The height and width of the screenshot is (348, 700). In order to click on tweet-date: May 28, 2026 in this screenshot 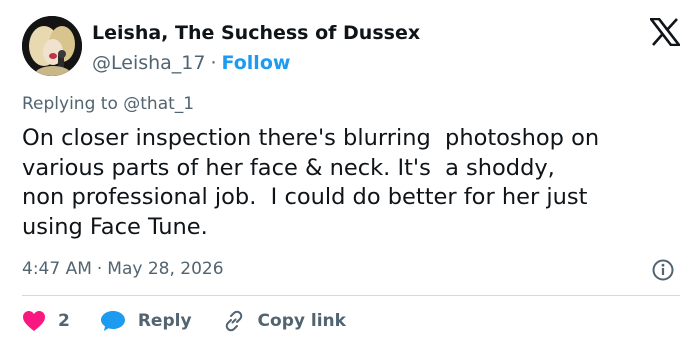, I will do `click(165, 269)`.